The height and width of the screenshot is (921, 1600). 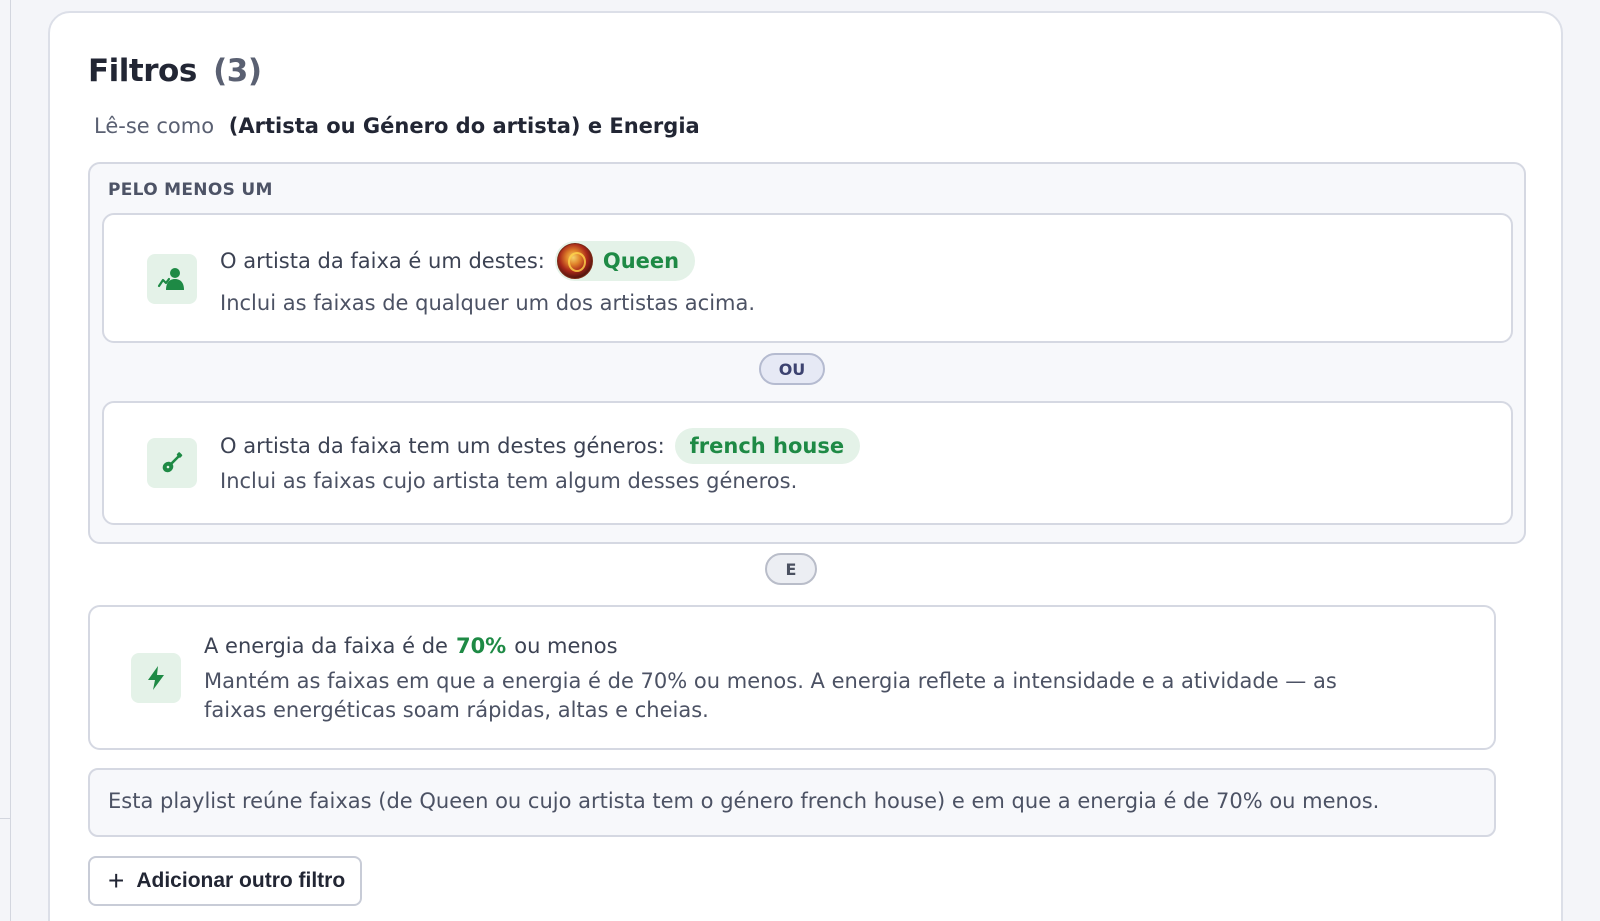 I want to click on add-filter-button: + Adicionar outro filtro, so click(x=225, y=881).